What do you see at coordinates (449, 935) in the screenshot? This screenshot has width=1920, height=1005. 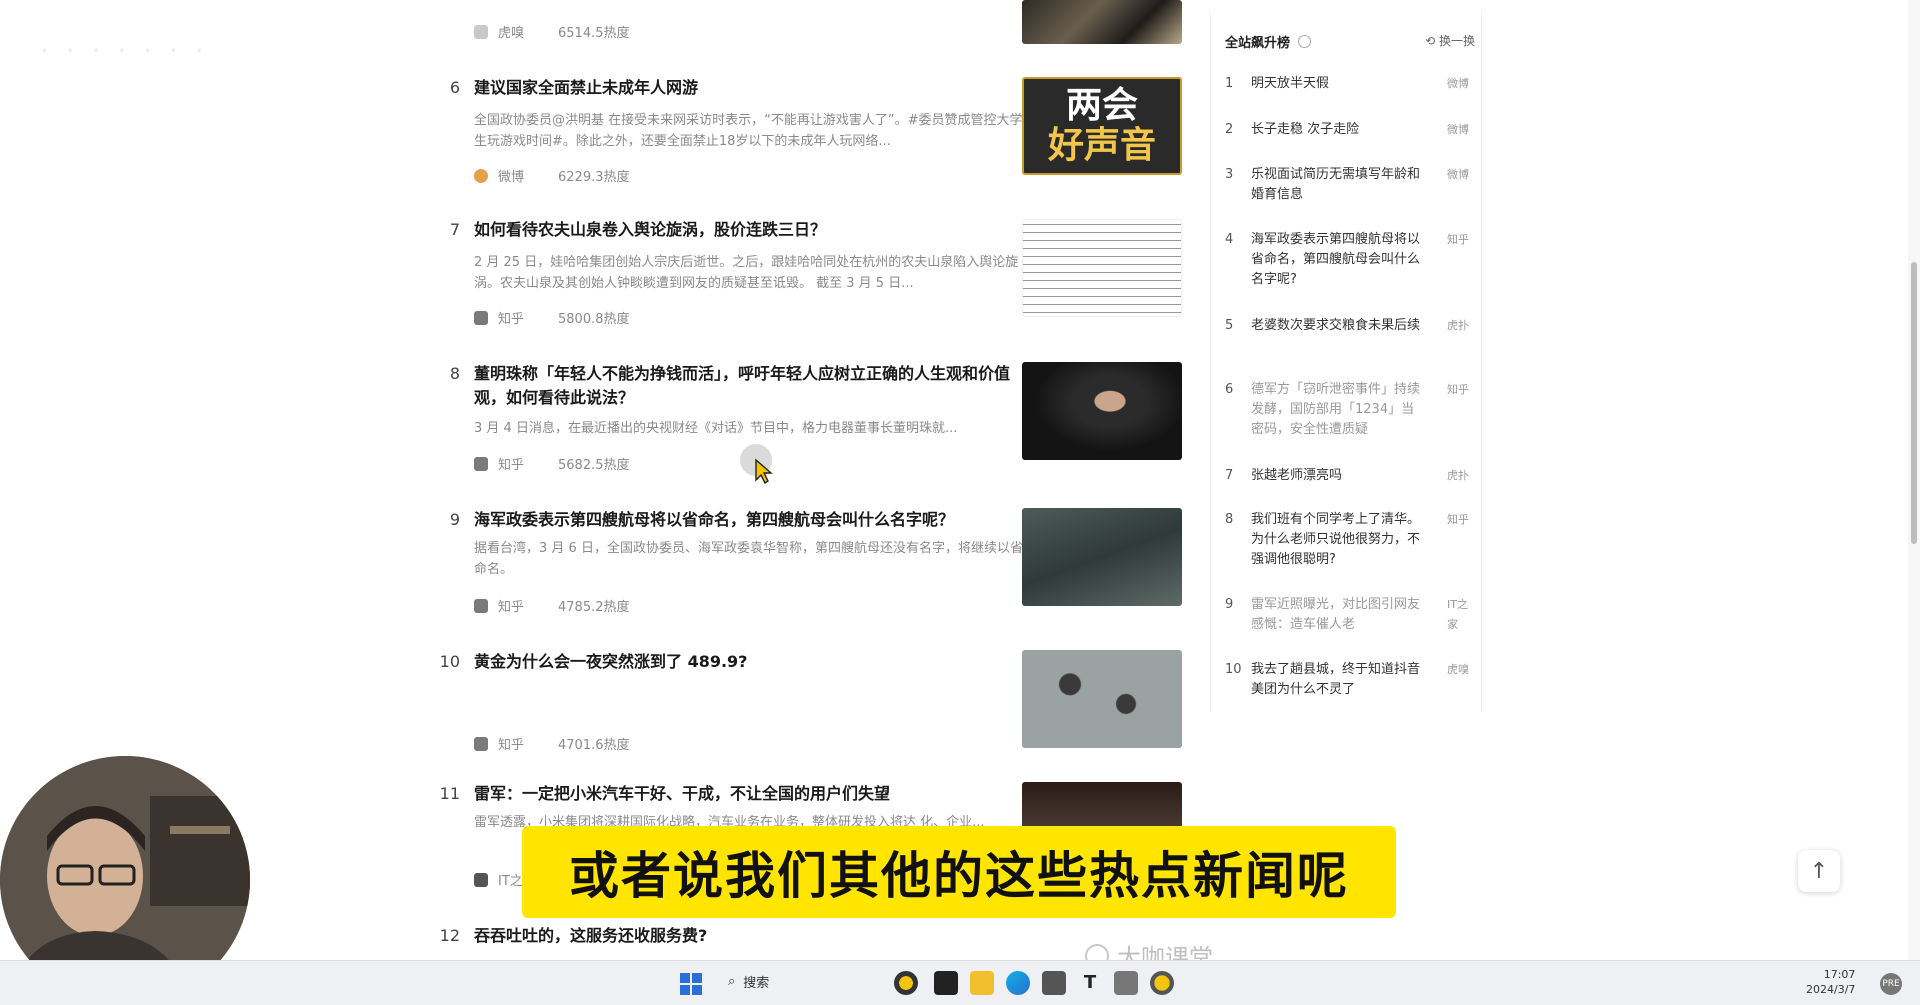 I see `item-rank: 12` at bounding box center [449, 935].